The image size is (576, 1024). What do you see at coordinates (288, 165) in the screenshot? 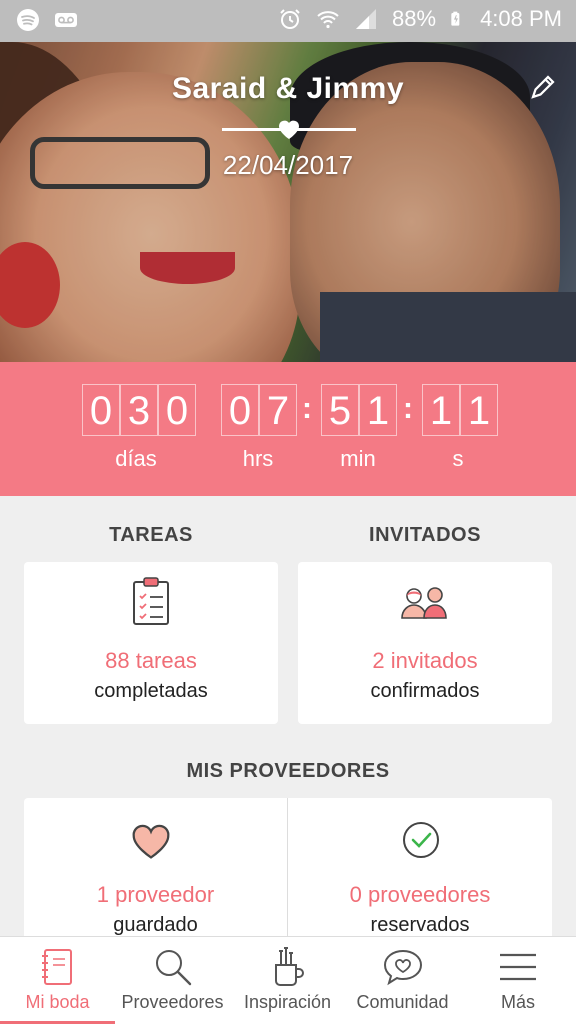
I see `wedding-date: 22/04/2017` at bounding box center [288, 165].